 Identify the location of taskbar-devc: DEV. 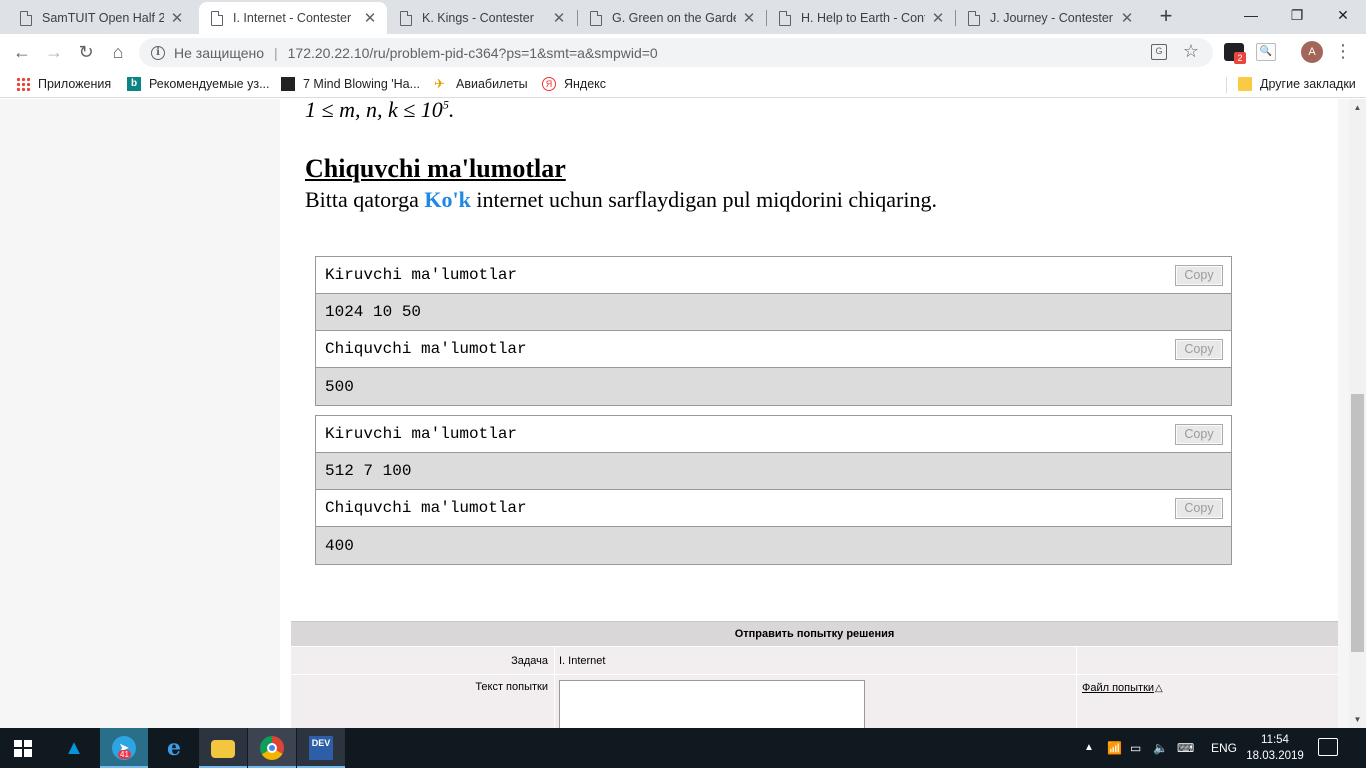
(321, 748).